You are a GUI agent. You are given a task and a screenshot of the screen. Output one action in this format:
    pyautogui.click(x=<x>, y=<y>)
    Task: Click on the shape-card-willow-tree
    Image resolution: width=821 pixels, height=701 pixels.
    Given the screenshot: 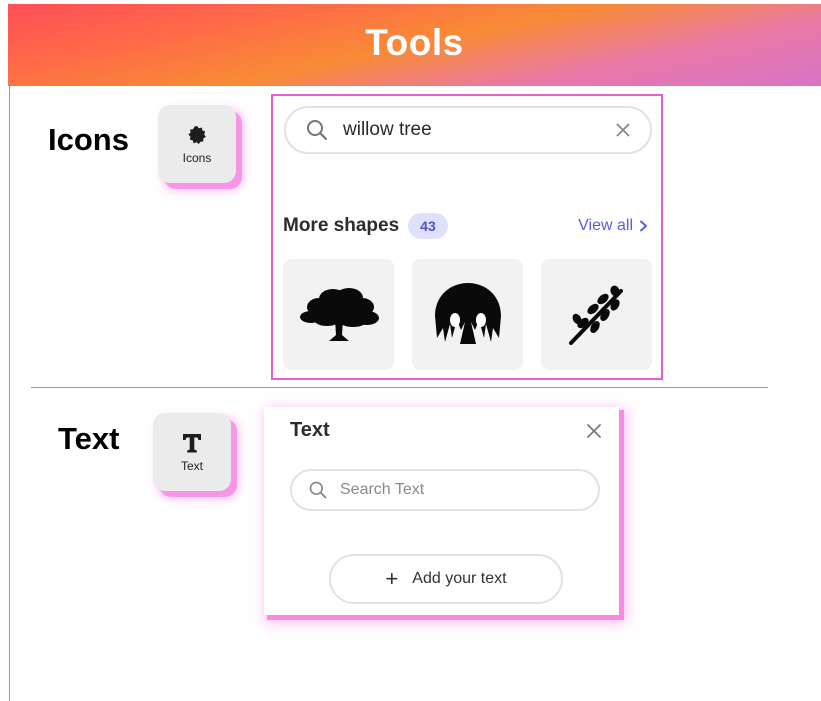 What is the action you would take?
    pyautogui.click(x=467, y=314)
    